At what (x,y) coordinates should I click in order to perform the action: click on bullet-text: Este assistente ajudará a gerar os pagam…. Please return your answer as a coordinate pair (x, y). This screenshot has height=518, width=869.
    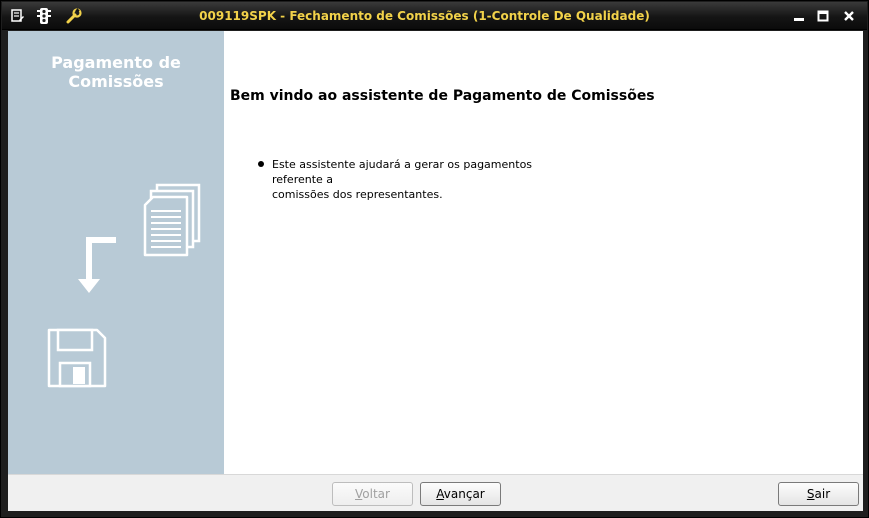
    Looking at the image, I should click on (427, 179).